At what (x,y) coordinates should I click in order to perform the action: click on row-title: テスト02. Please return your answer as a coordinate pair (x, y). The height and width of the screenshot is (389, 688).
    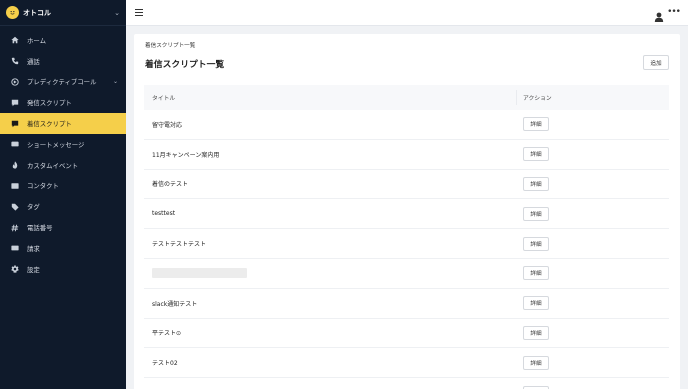
    Looking at the image, I should click on (165, 364).